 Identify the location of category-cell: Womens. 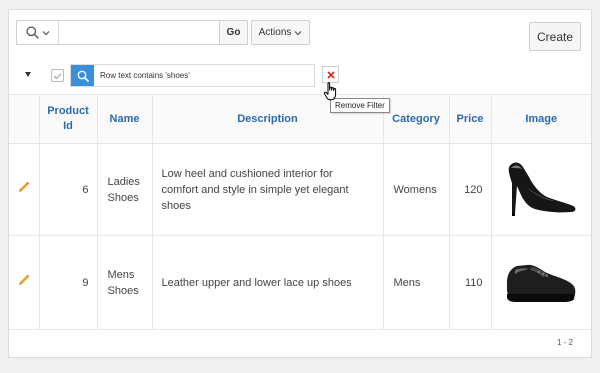
(416, 189).